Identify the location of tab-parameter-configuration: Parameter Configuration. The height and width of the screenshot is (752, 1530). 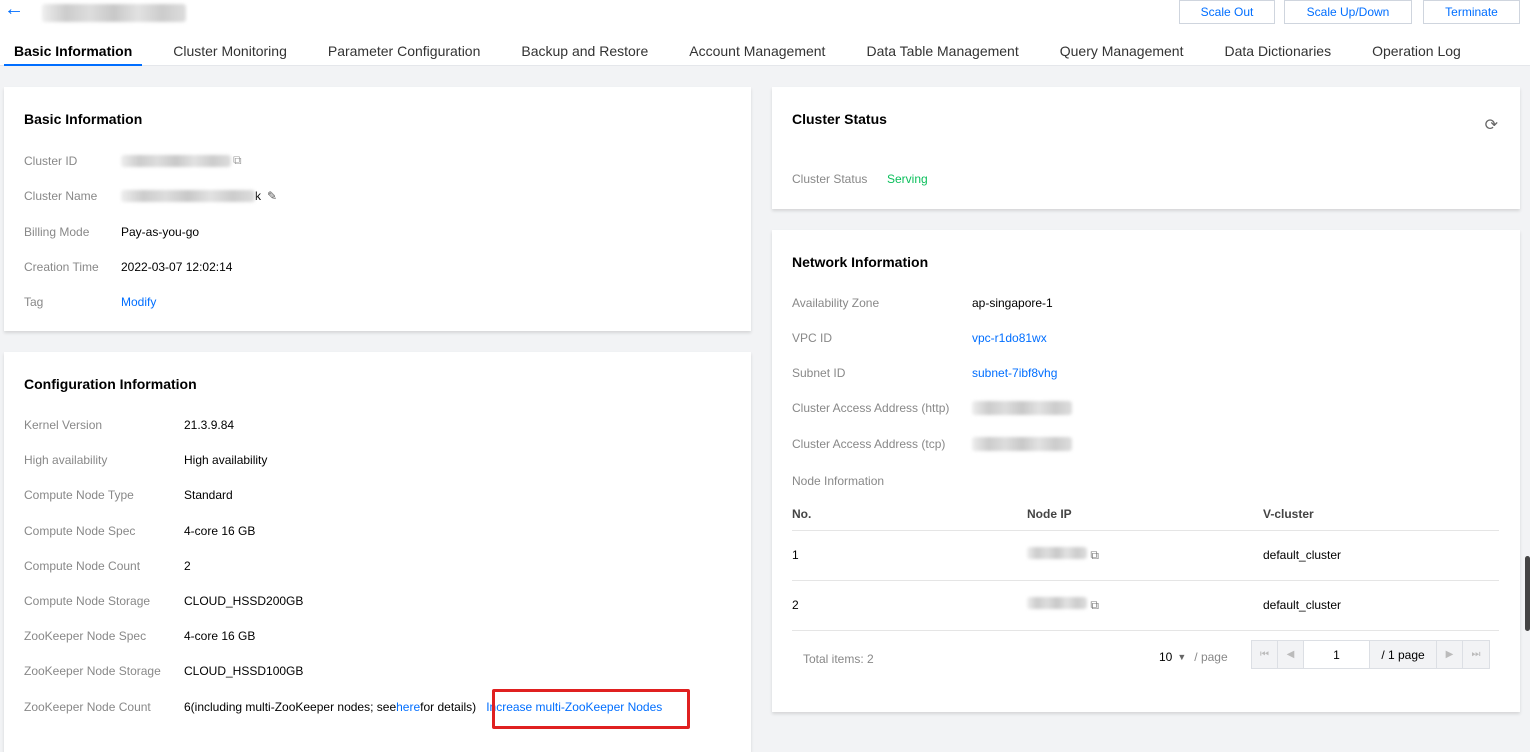
(404, 53).